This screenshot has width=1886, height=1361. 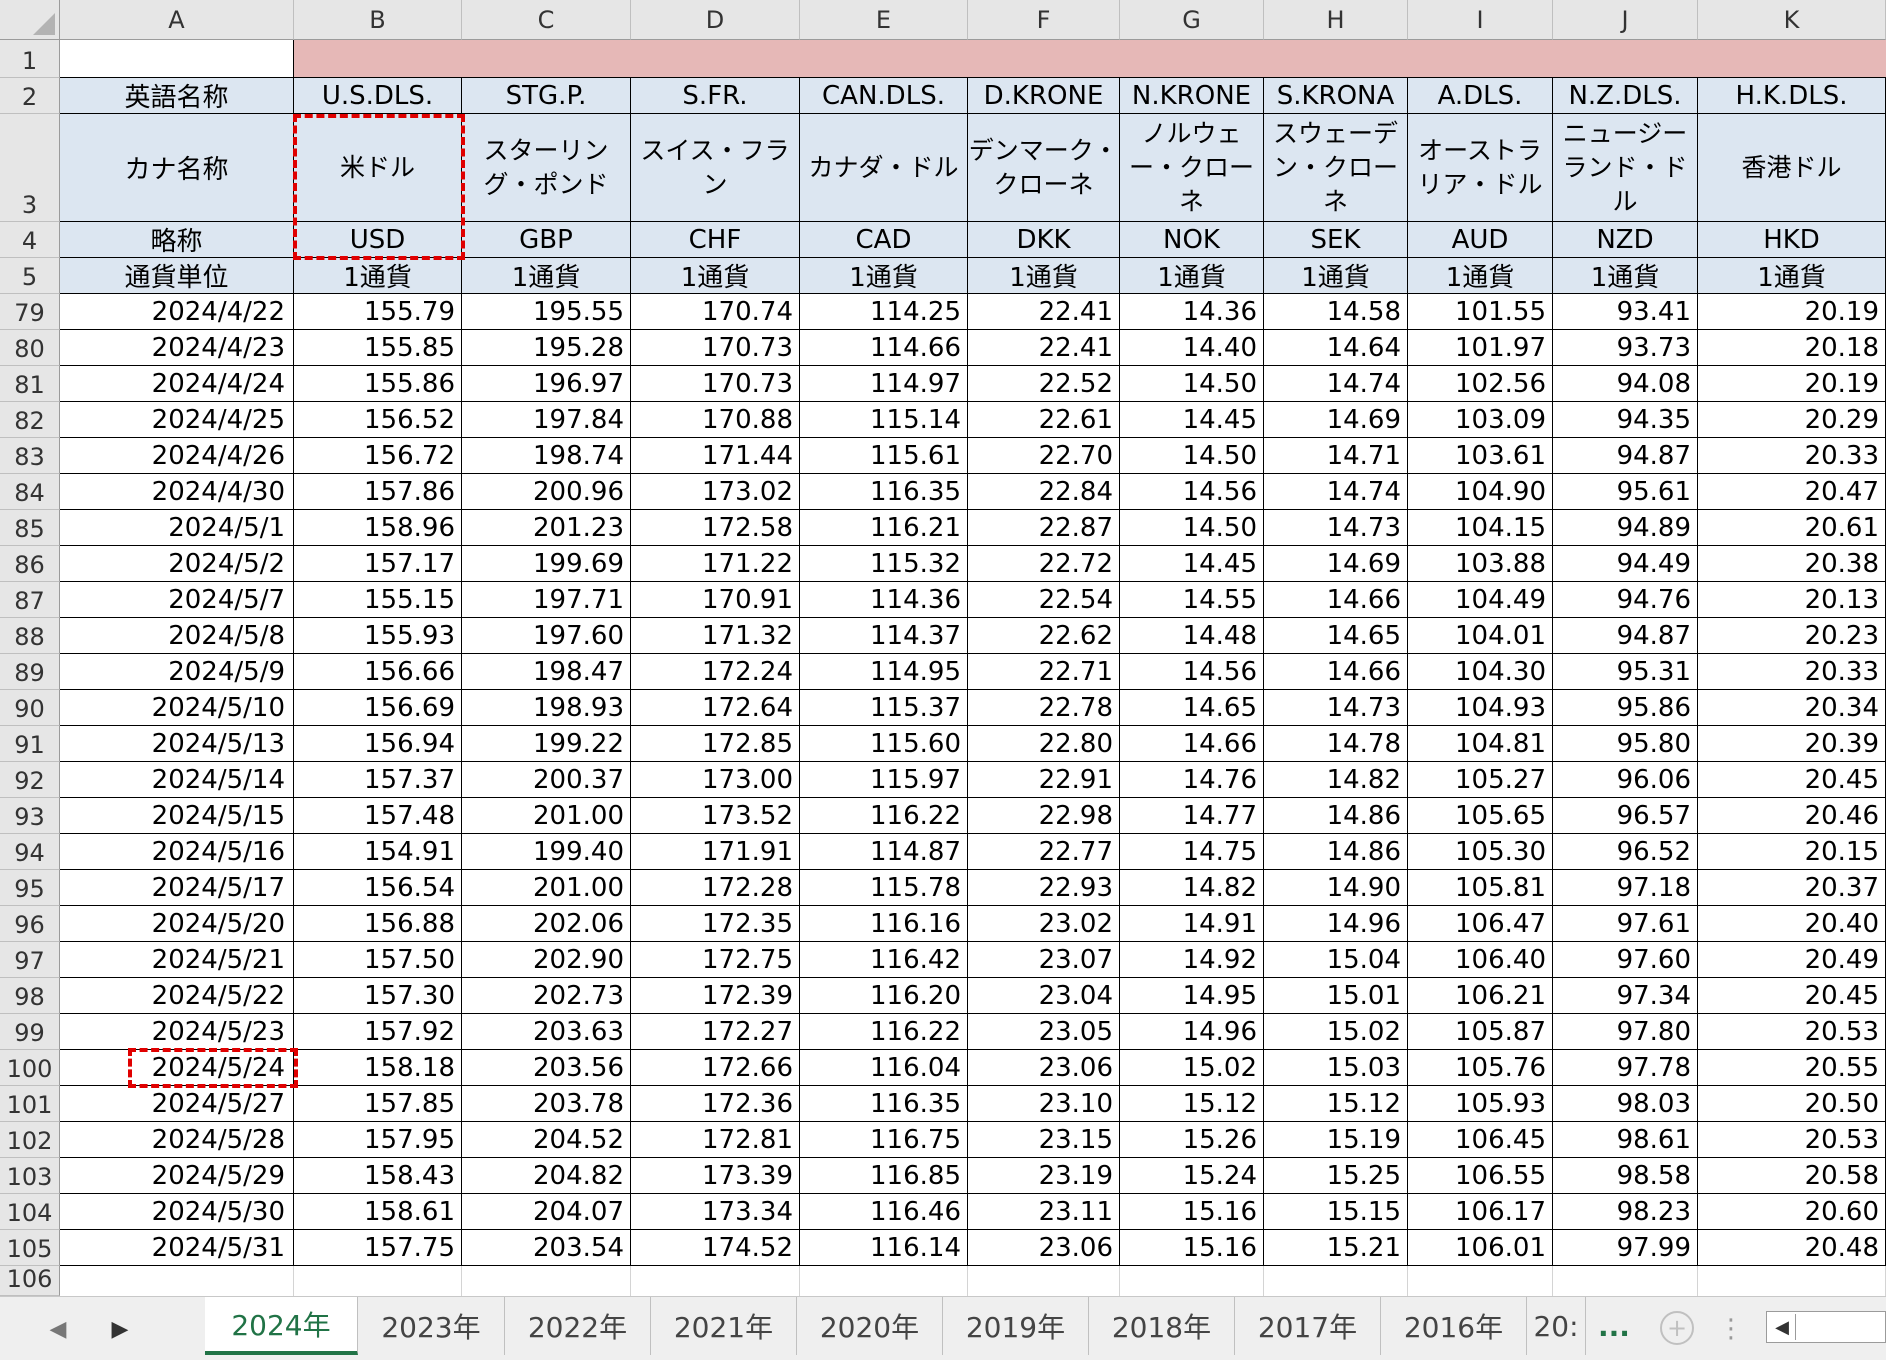 What do you see at coordinates (715, 1032) in the screenshot?
I see `rate-cell-D: 172.27` at bounding box center [715, 1032].